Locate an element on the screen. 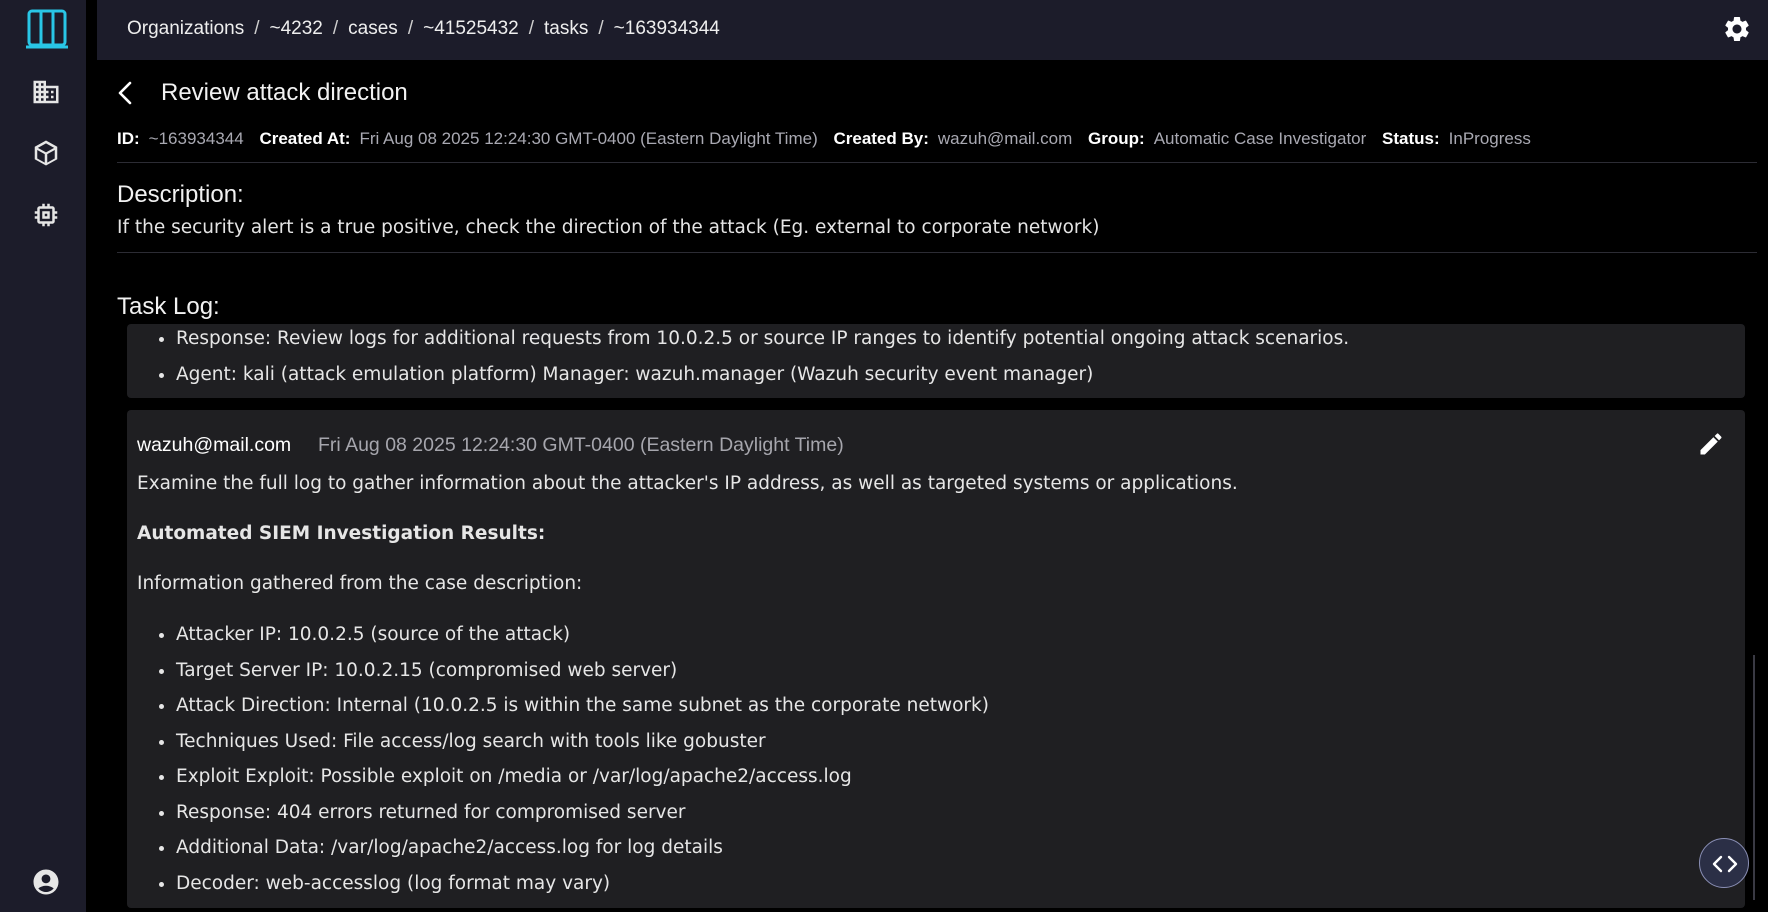 The width and height of the screenshot is (1768, 912). log-entry-heading: Automated SIEM Investigation Results: is located at coordinates (341, 533).